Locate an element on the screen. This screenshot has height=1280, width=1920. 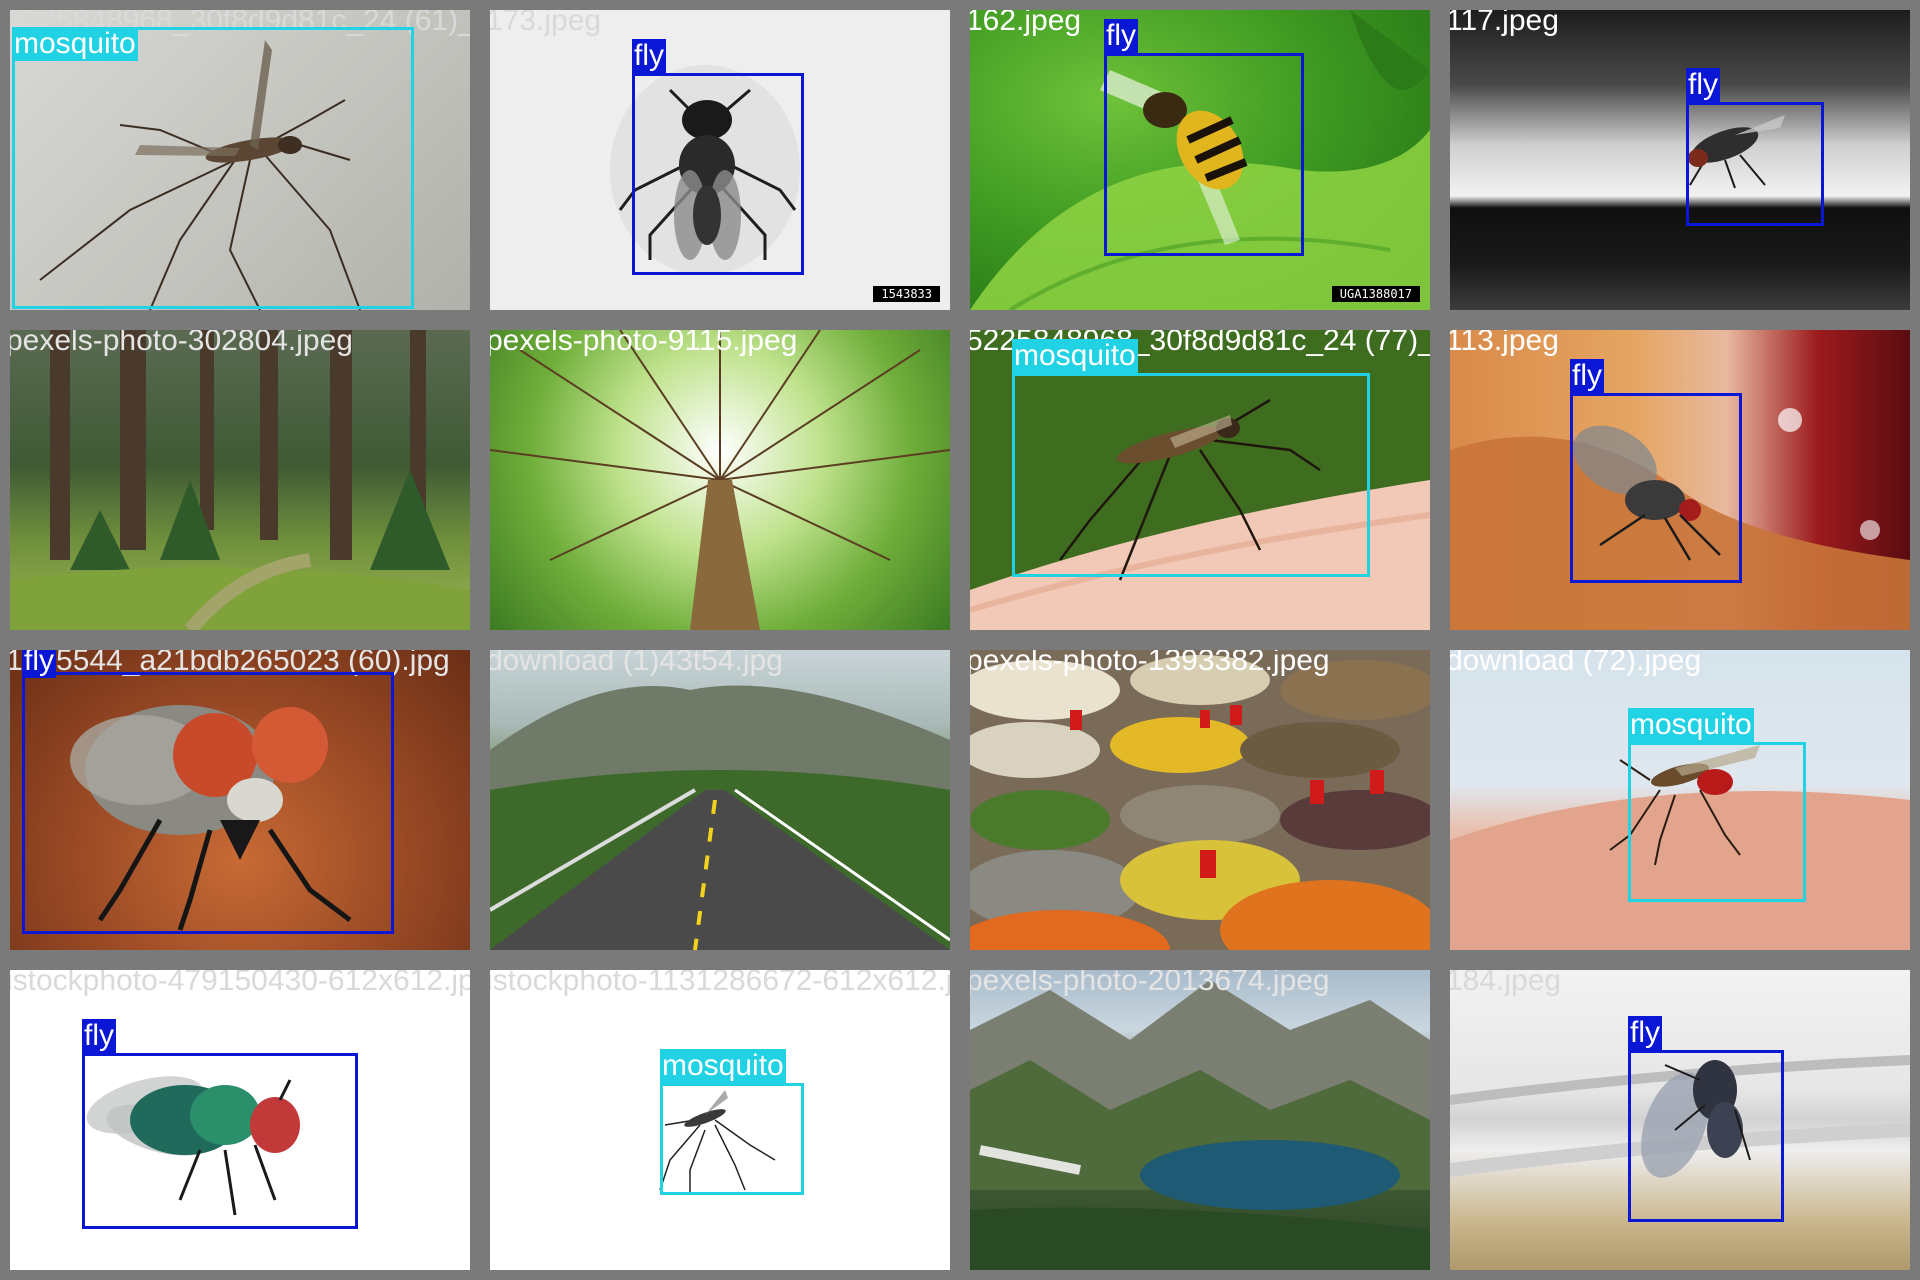
filename-label: 173.jpeg is located at coordinates (544, 20).